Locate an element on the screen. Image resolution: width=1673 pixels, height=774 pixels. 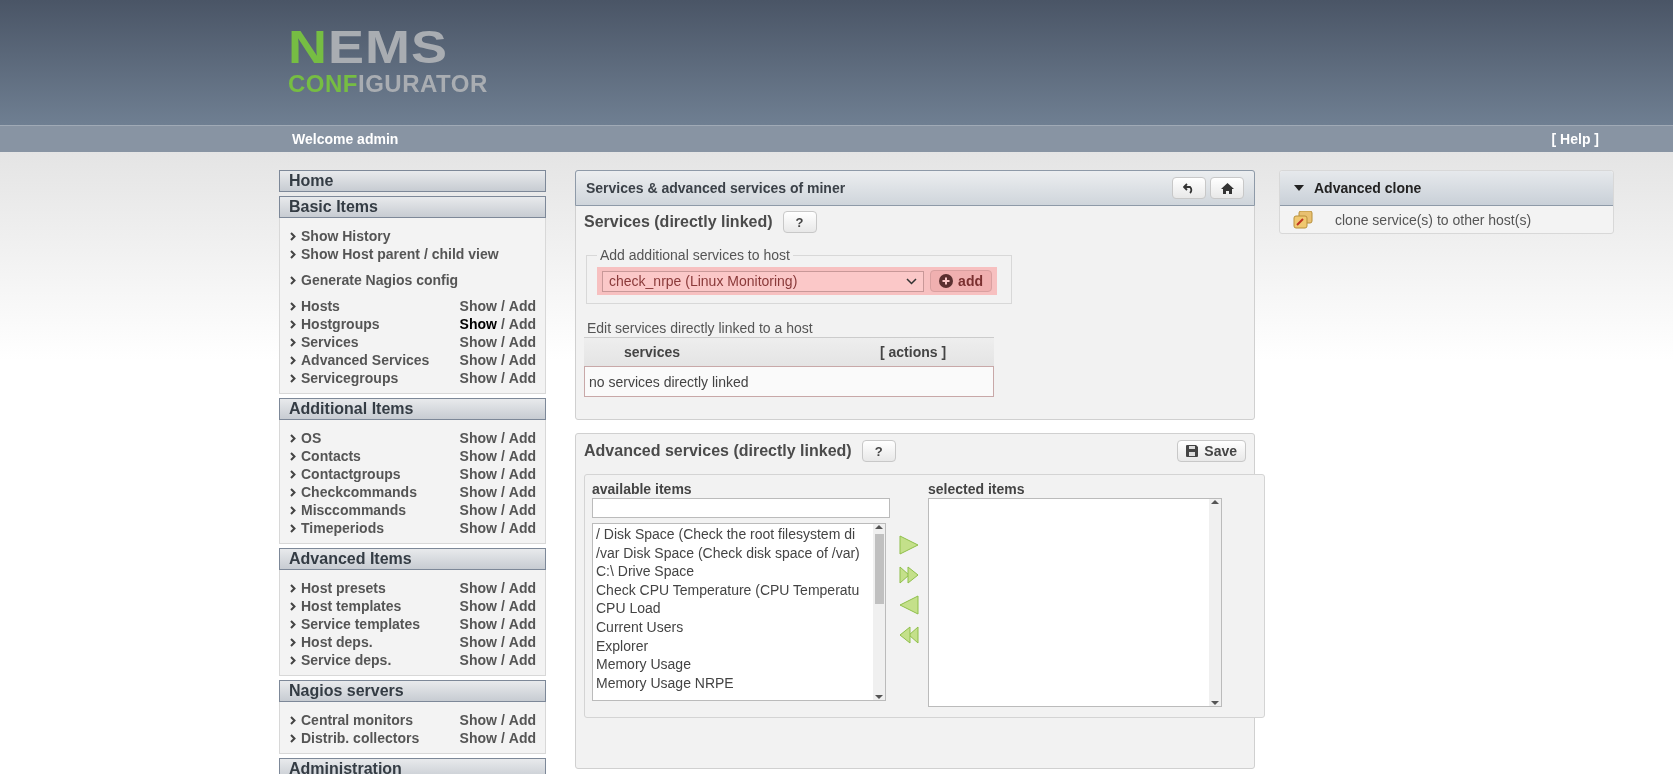
sidebar-link: Service templates is located at coordinates (380, 624).